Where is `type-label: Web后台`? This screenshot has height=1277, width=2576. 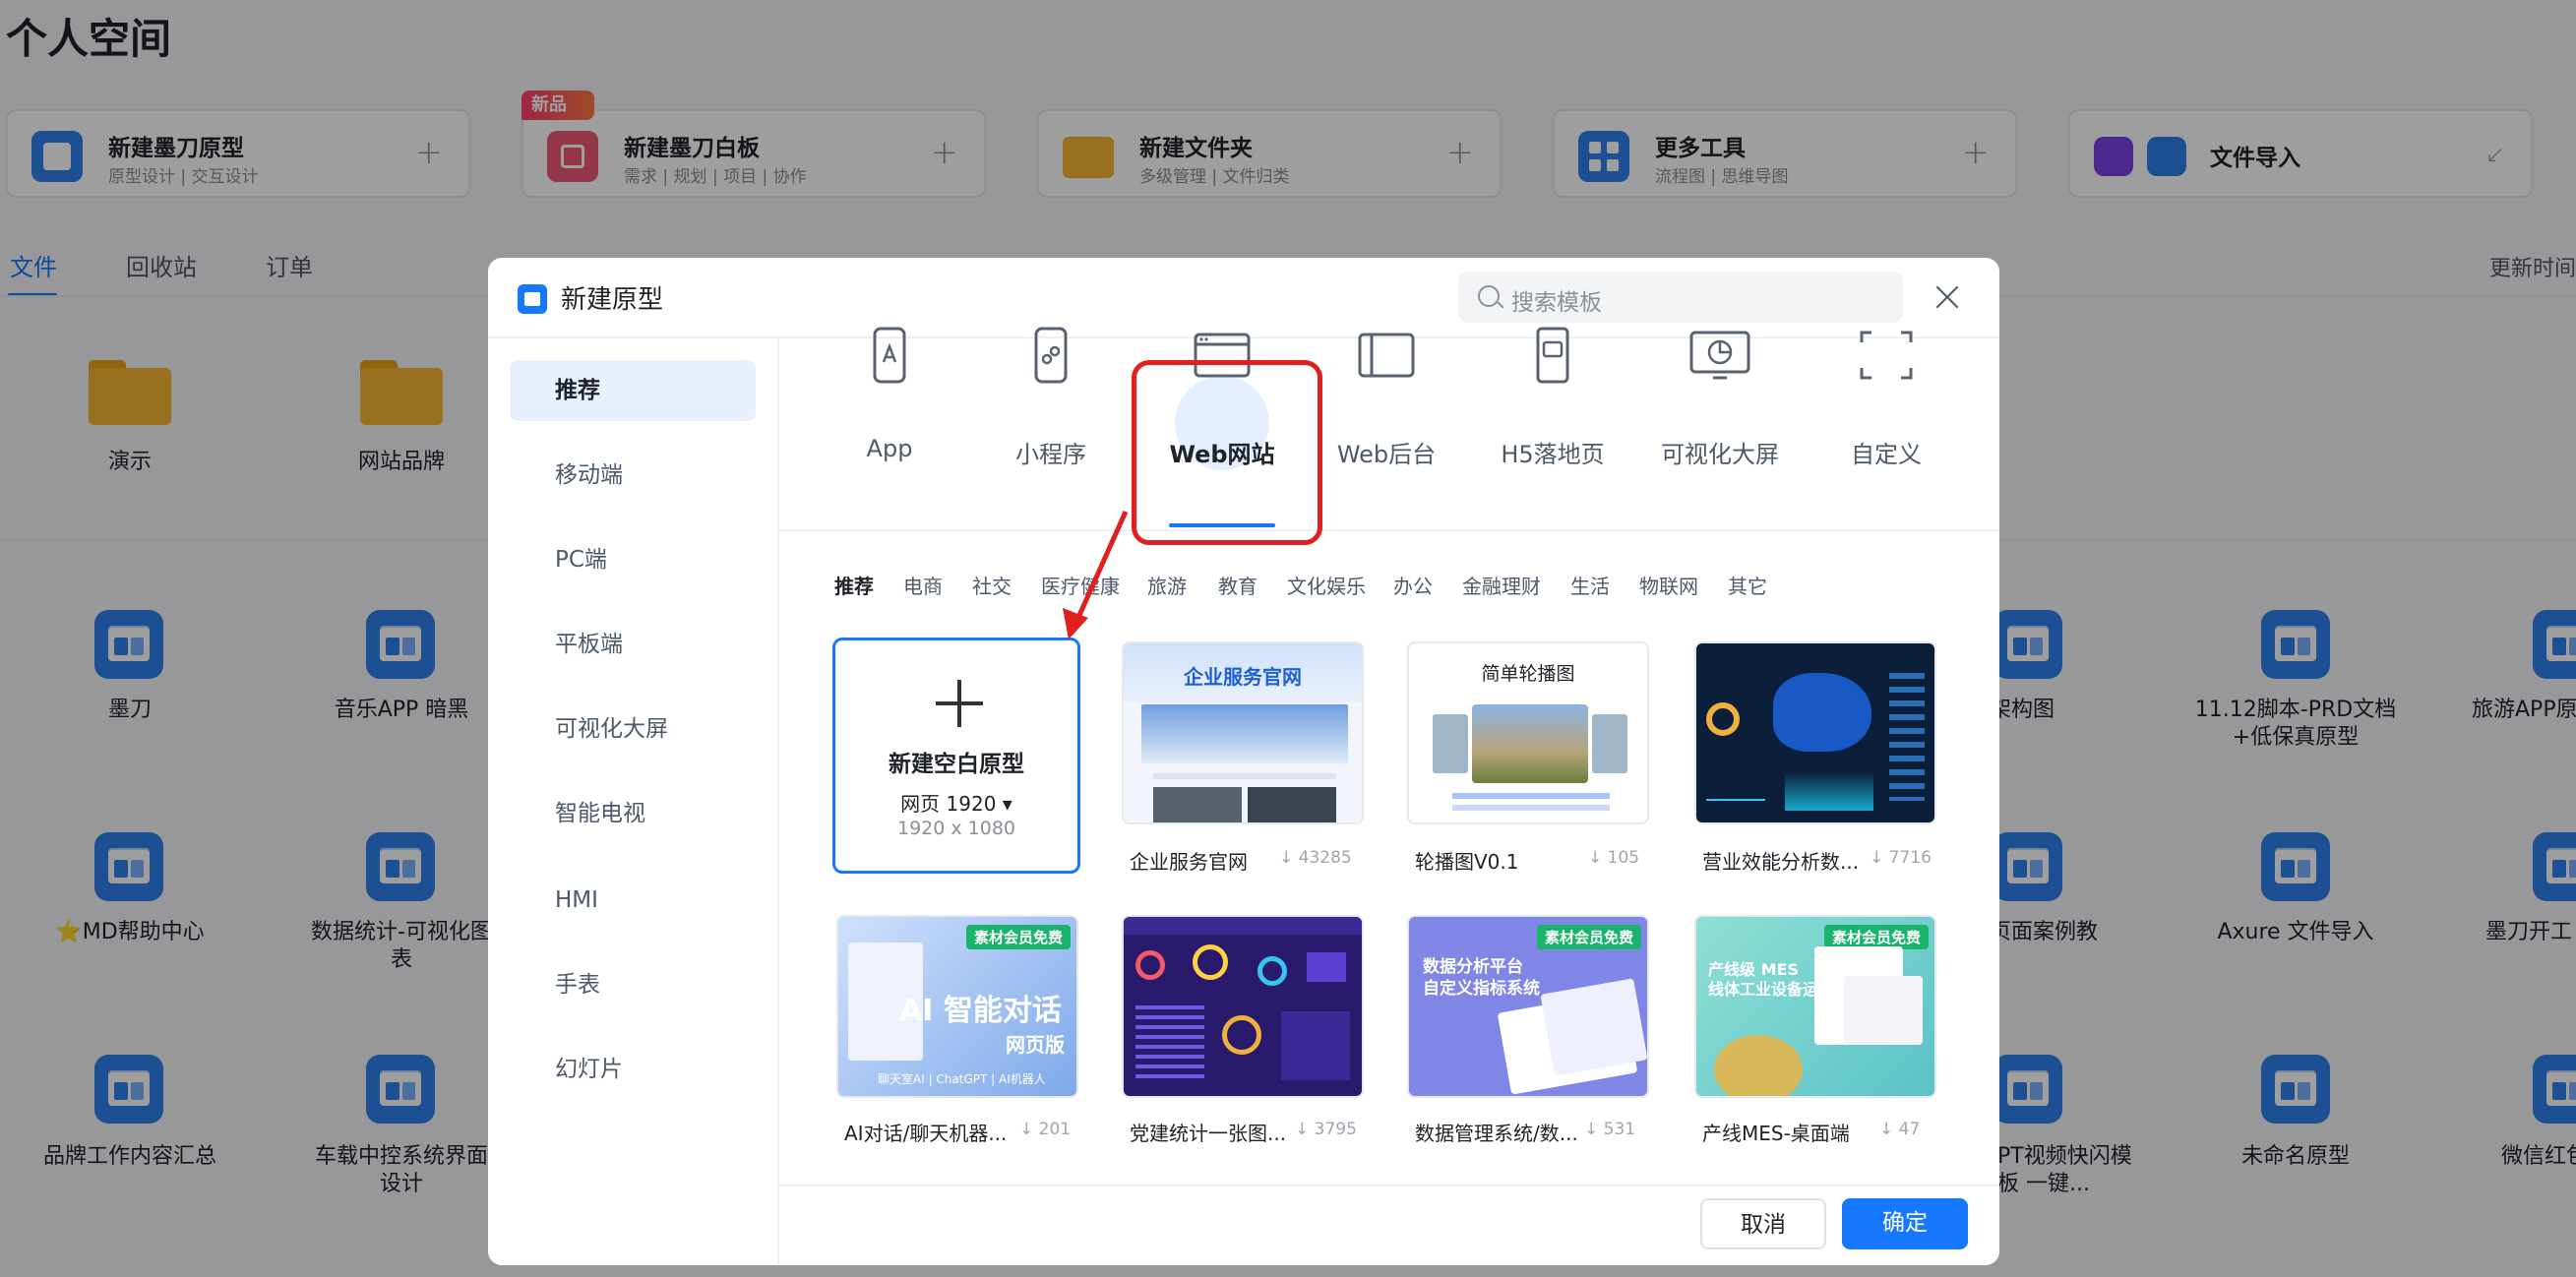 type-label: Web后台 is located at coordinates (1386, 454).